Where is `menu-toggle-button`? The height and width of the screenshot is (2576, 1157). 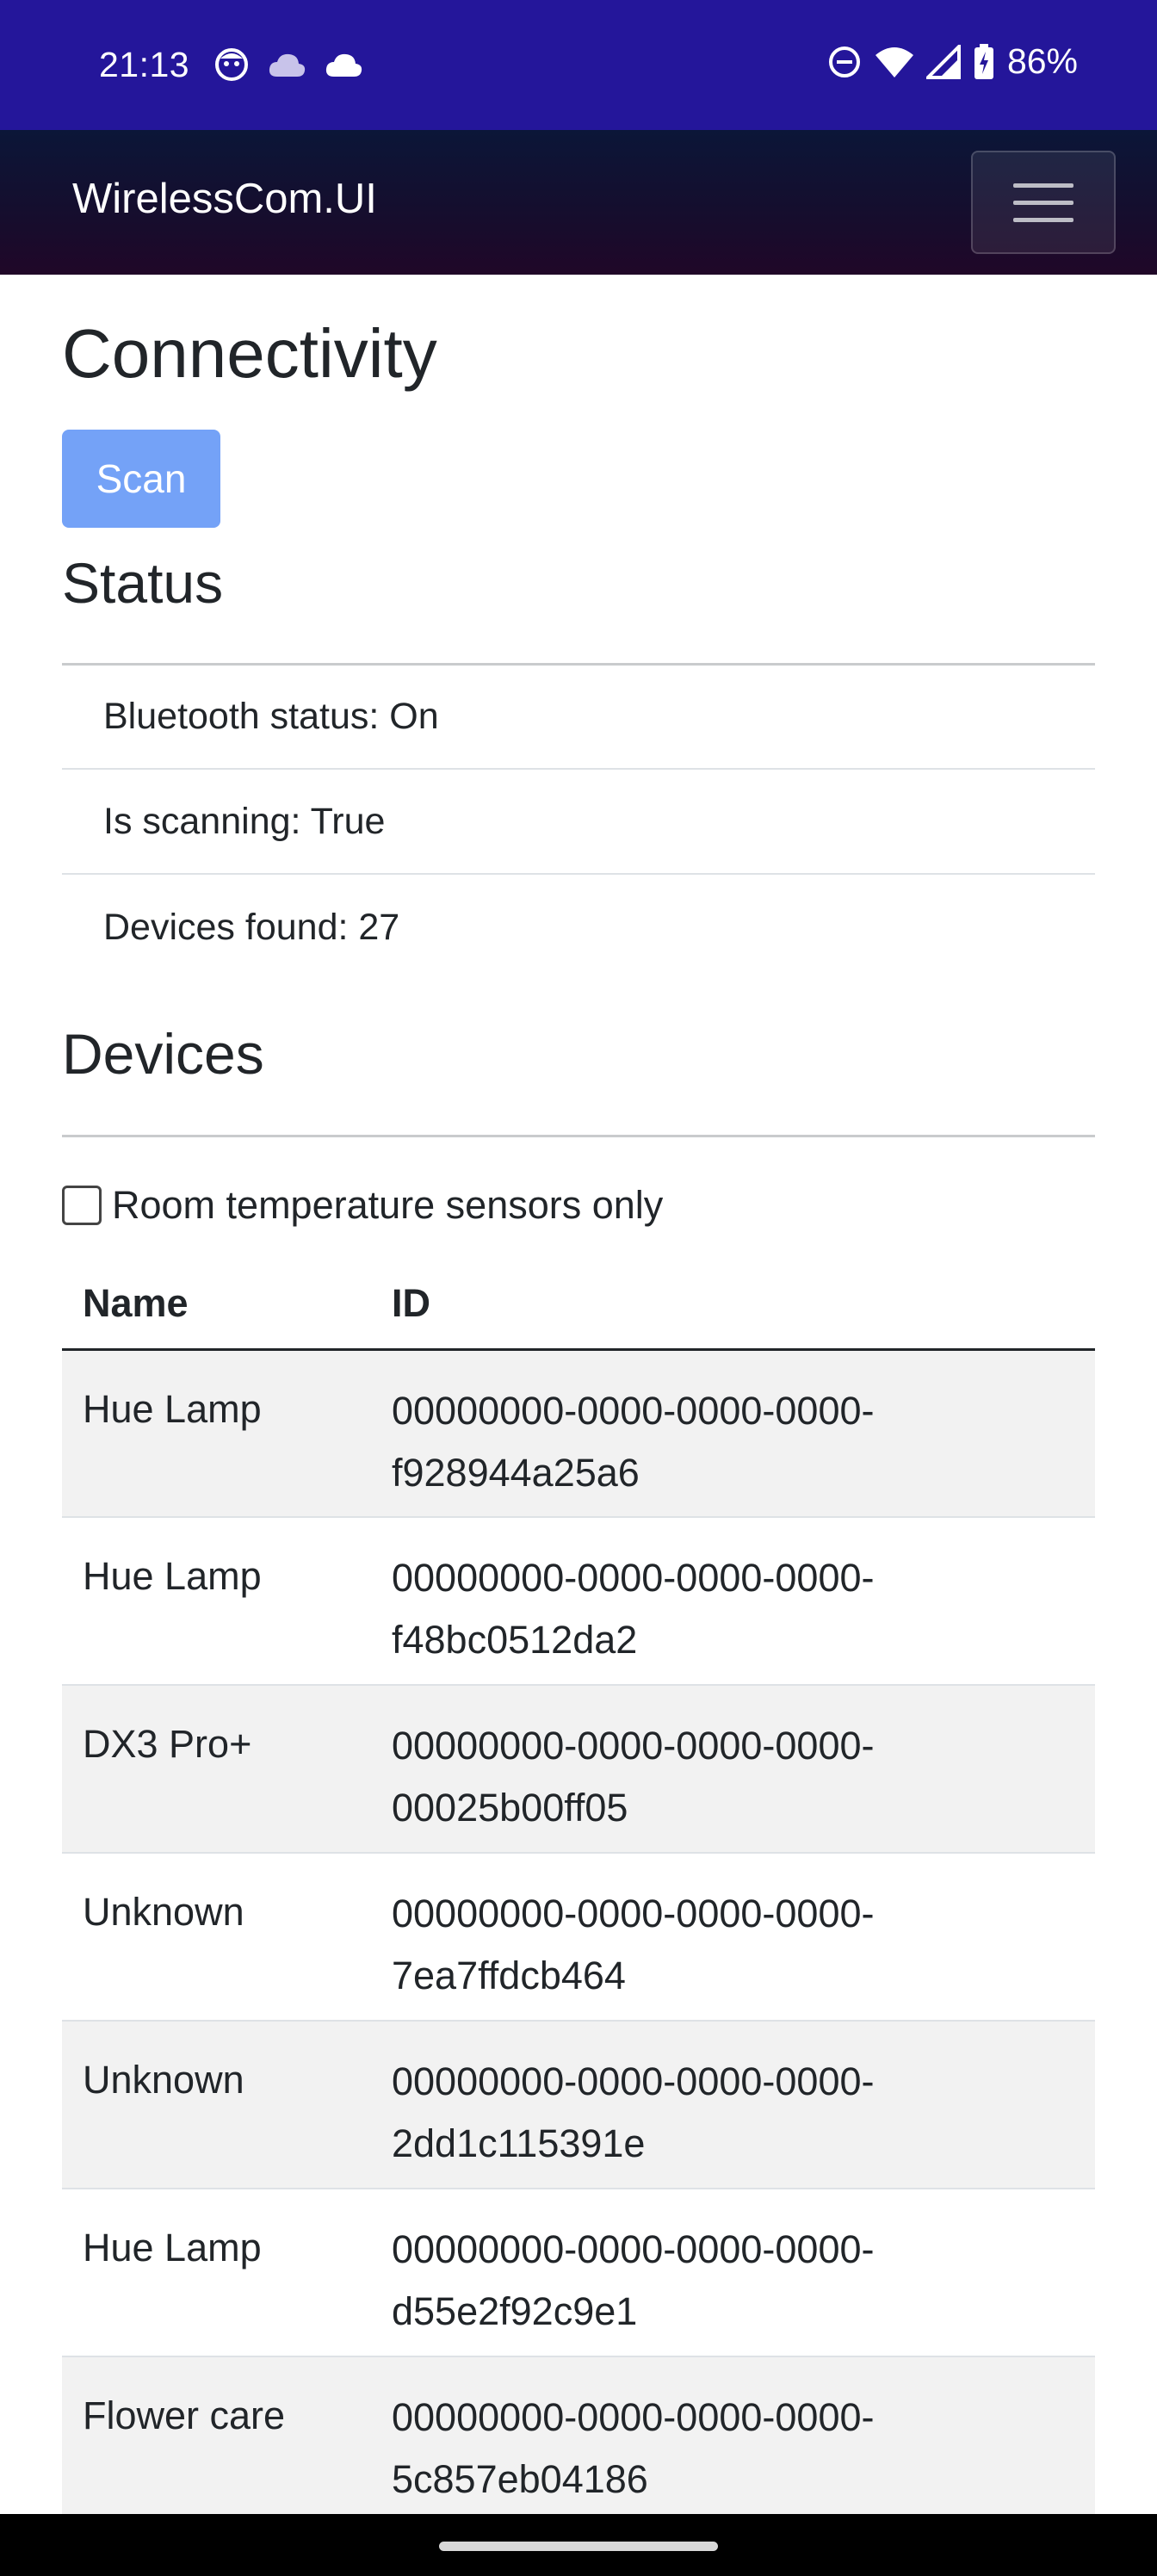
menu-toggle-button is located at coordinates (1044, 202).